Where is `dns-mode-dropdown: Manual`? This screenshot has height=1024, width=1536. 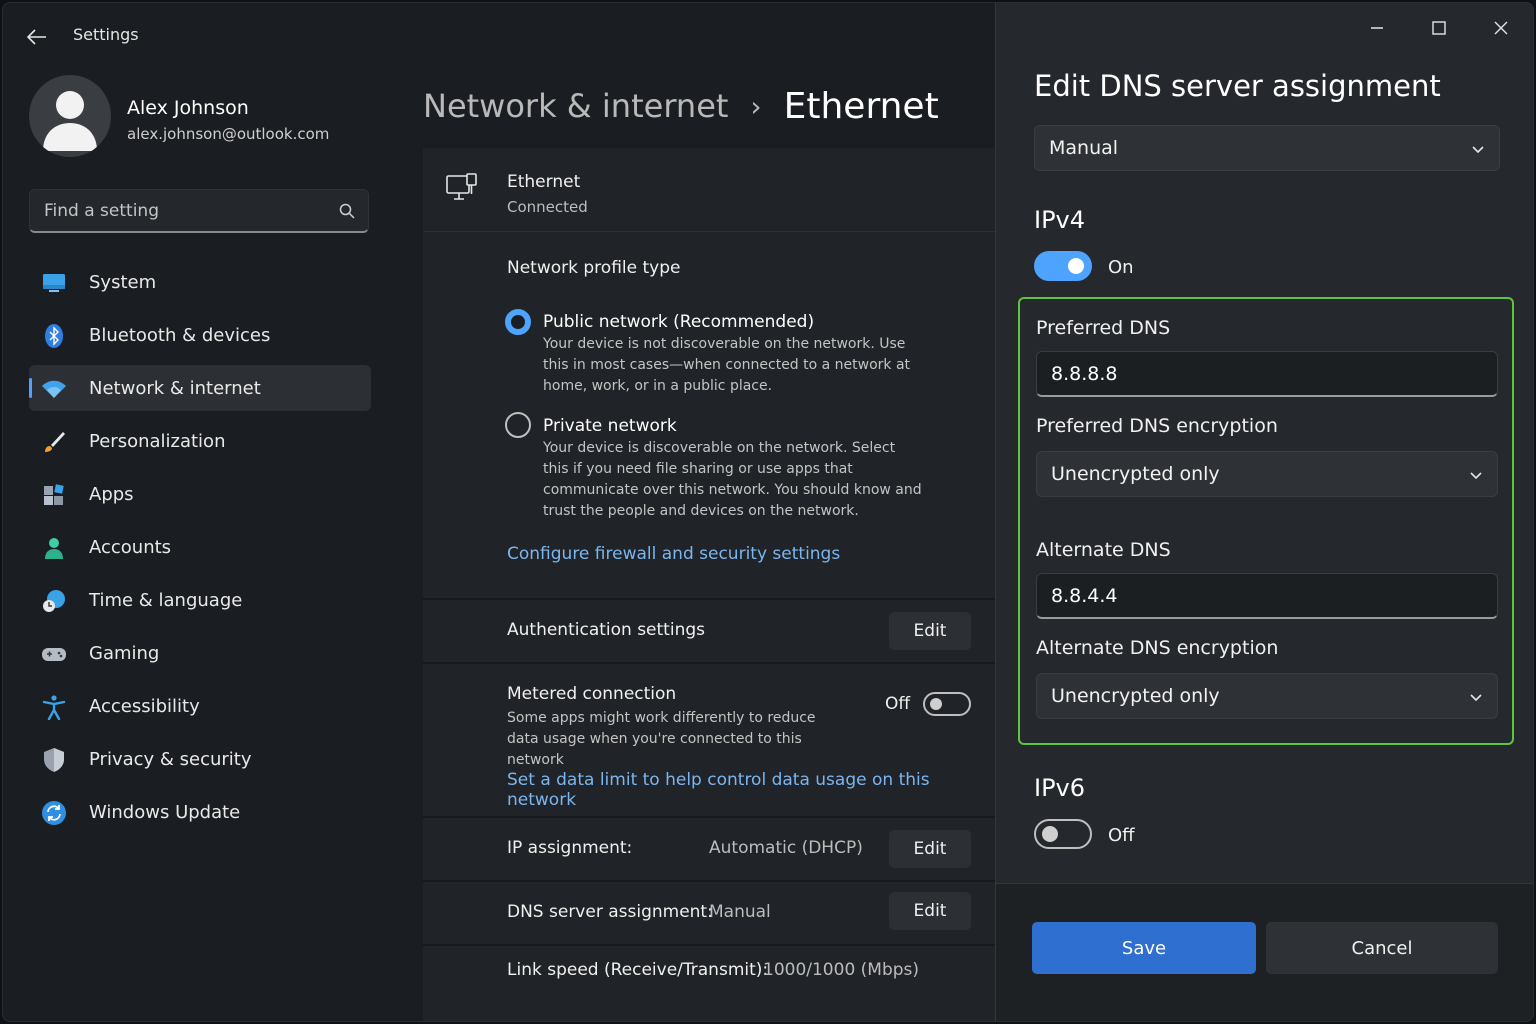 dns-mode-dropdown: Manual is located at coordinates (1267, 148).